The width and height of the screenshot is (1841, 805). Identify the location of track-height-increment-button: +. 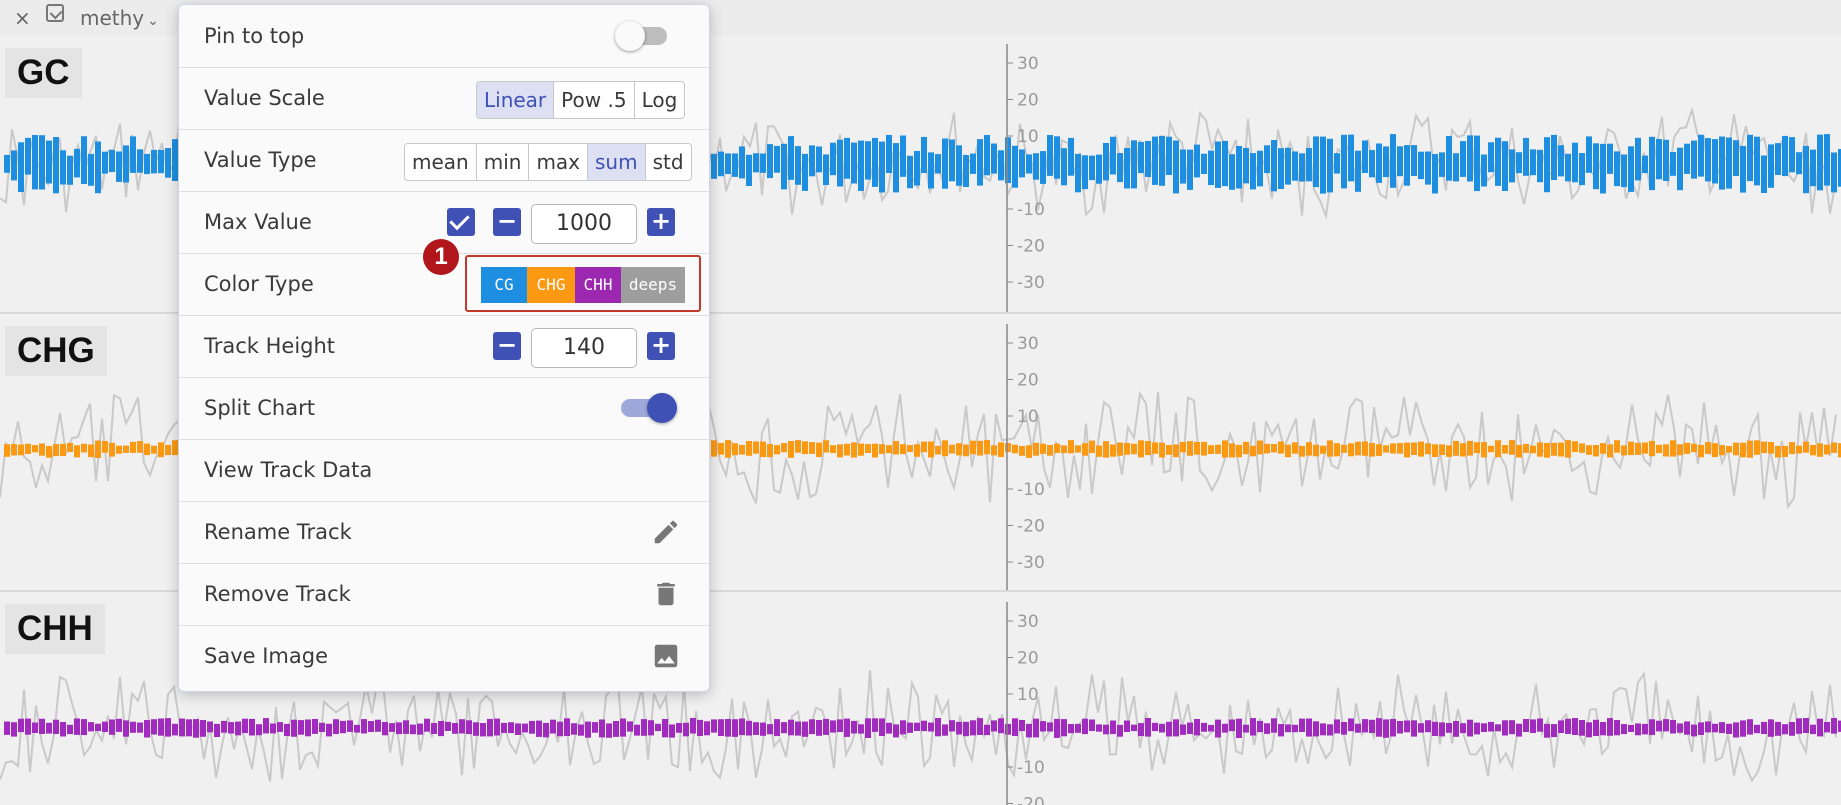
(661, 346).